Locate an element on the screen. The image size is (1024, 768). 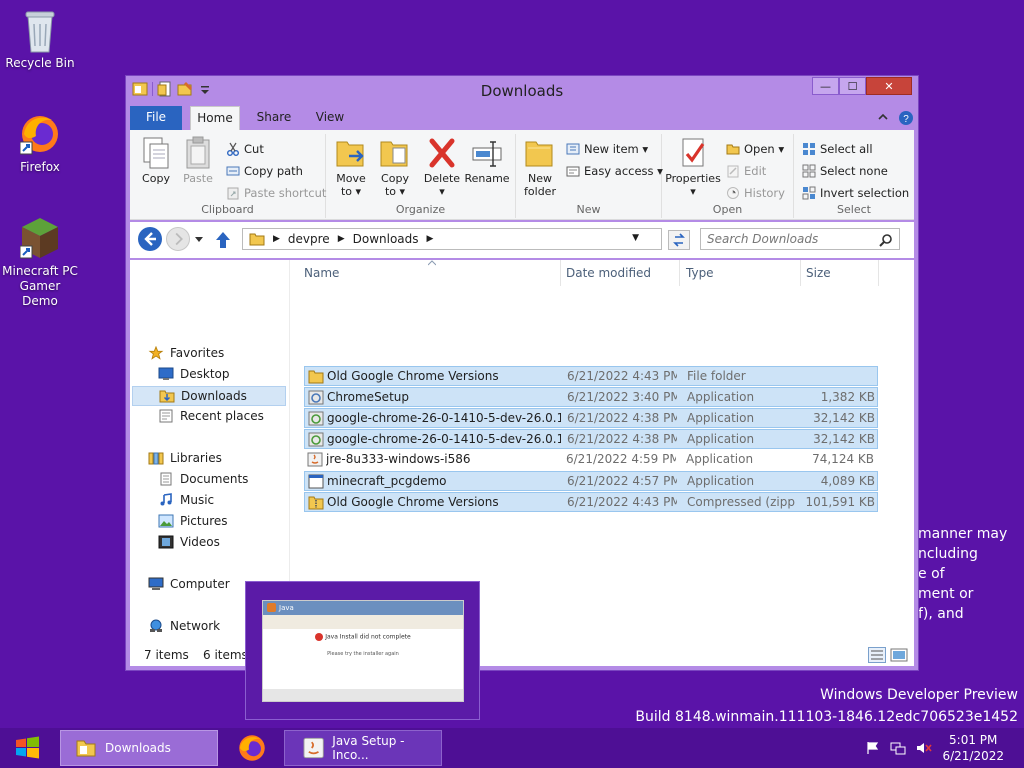
window-title: Downloads is located at coordinates (522, 91).